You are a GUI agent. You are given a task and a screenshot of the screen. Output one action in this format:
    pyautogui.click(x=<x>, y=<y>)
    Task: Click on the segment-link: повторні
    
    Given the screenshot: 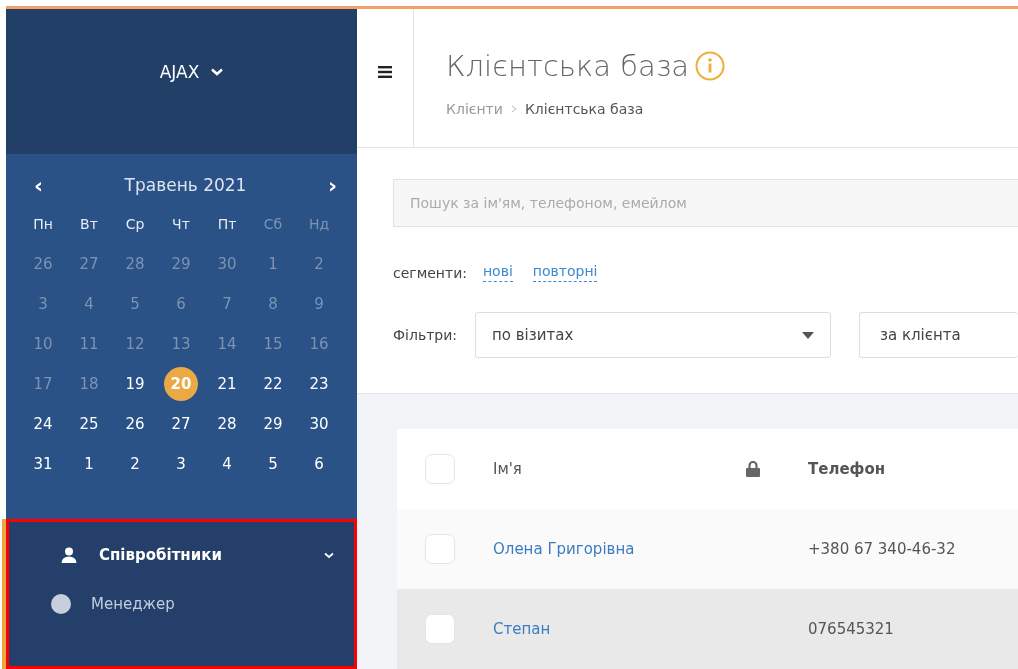 What is the action you would take?
    pyautogui.click(x=565, y=273)
    